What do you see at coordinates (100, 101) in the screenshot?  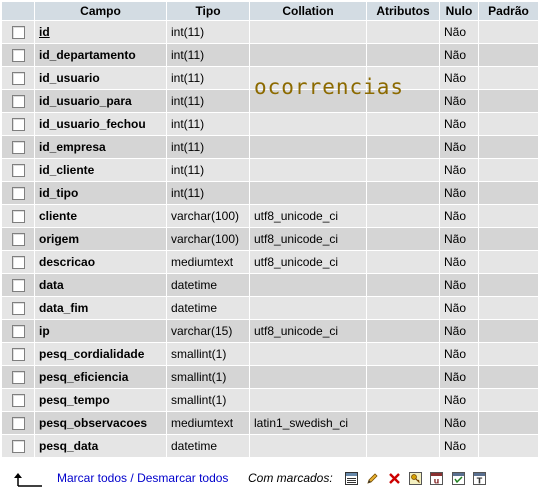 I see `field-name-cell: id_usuario_para` at bounding box center [100, 101].